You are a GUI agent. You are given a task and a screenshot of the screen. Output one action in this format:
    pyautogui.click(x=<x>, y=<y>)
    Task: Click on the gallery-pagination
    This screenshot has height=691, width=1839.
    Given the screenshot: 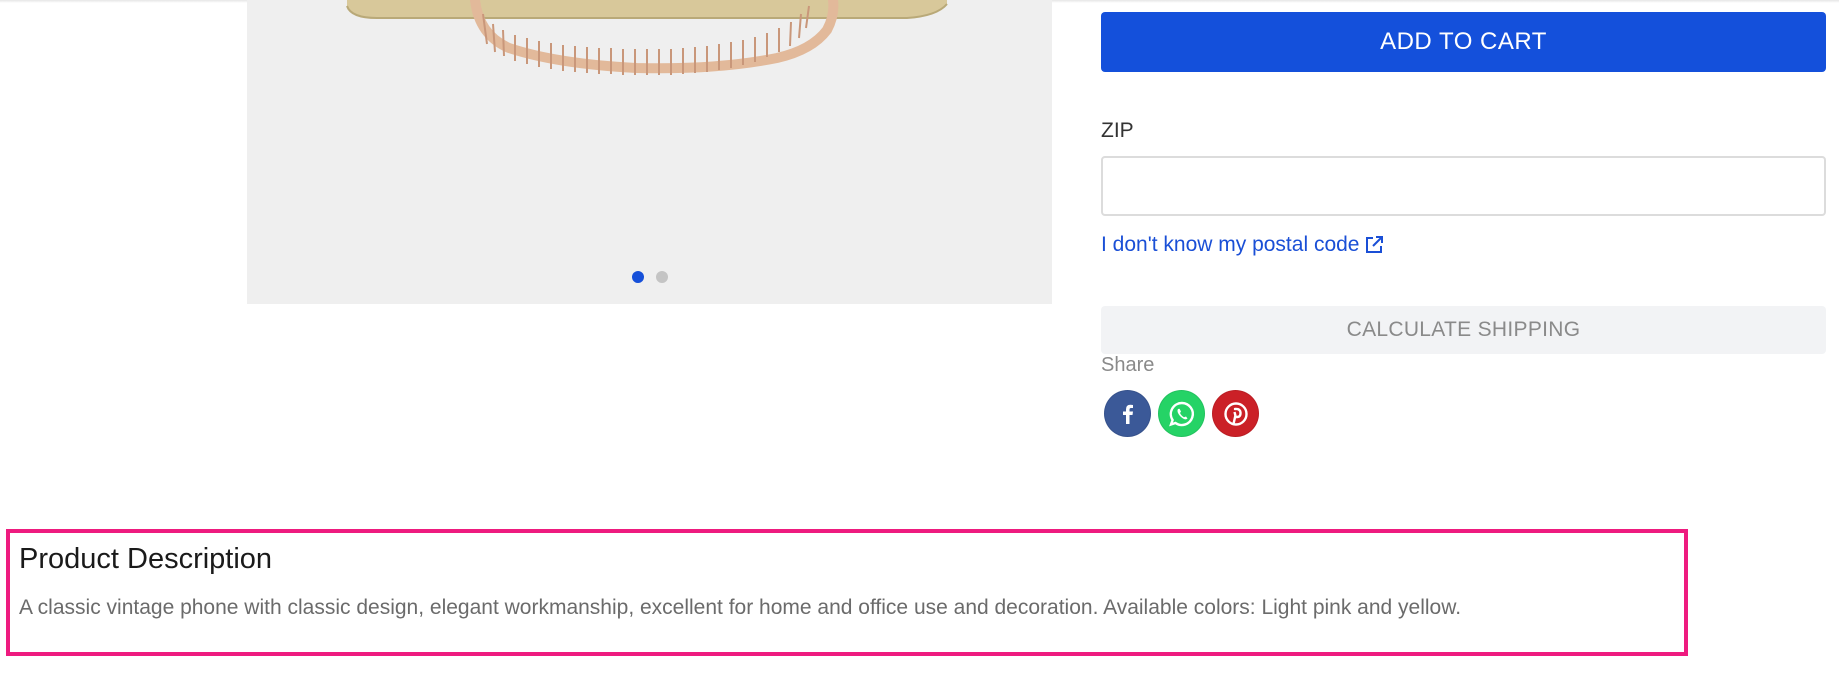 What is the action you would take?
    pyautogui.click(x=649, y=278)
    